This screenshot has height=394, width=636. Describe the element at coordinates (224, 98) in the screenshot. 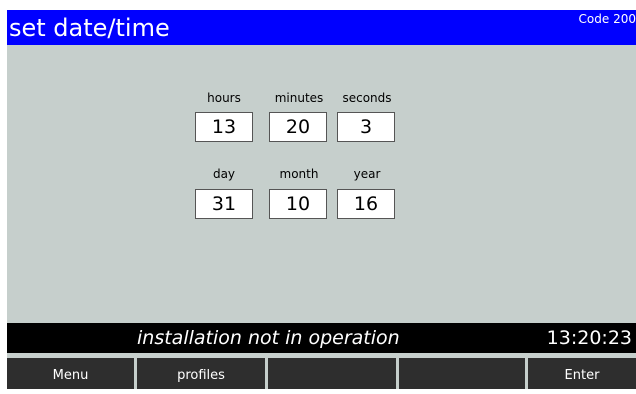

I see `hours-label: hours` at that location.